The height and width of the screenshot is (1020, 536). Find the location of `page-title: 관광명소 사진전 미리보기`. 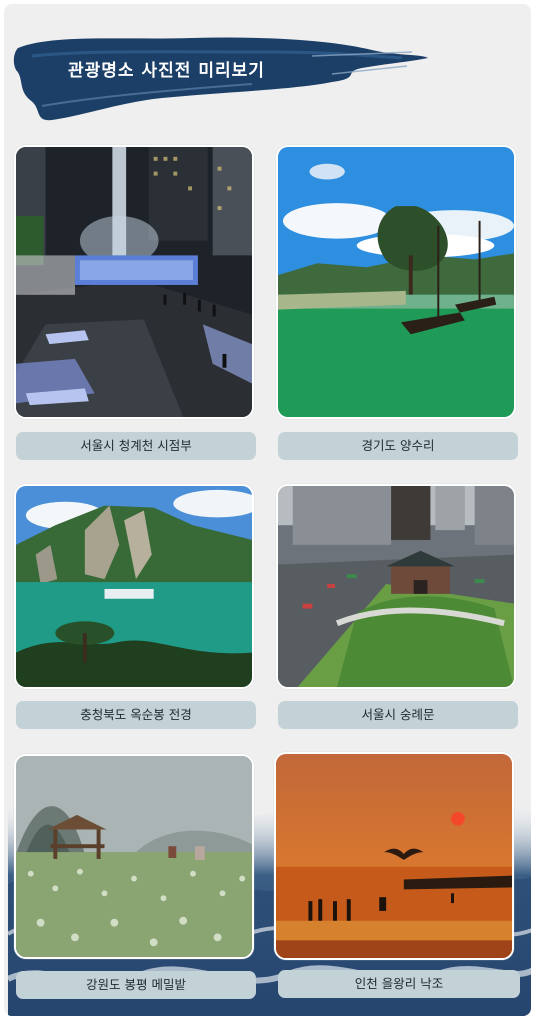

page-title: 관광명소 사진전 미리보기 is located at coordinates (166, 71).